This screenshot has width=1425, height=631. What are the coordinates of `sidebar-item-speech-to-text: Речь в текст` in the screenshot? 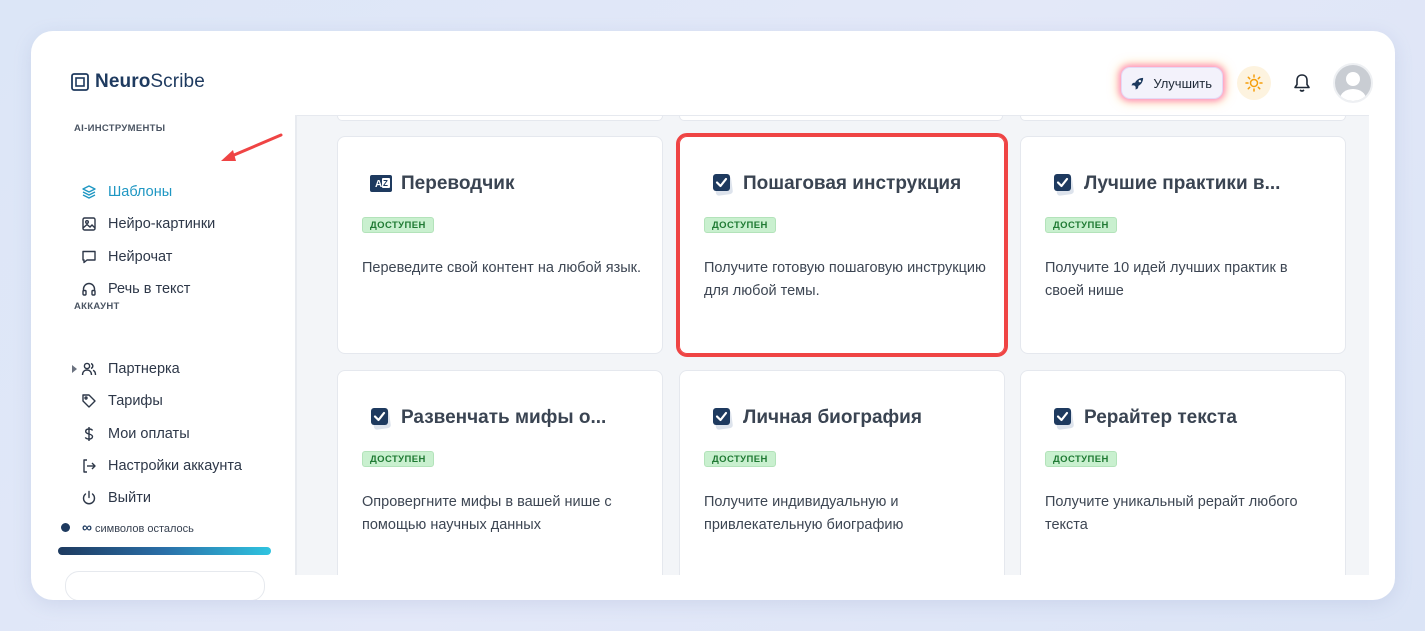 It's located at (135, 289).